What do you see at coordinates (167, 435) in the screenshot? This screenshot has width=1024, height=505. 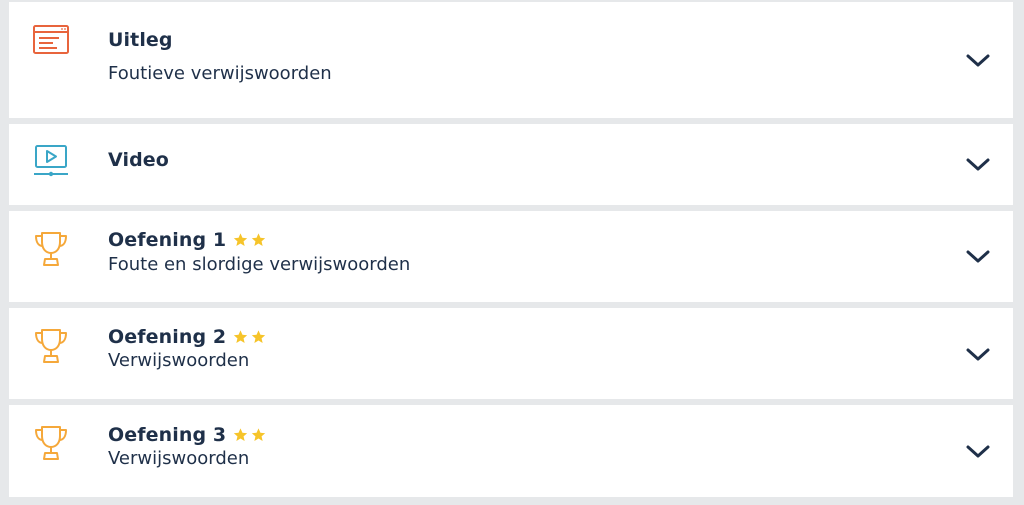 I see `section-title-text: Oefening 3` at bounding box center [167, 435].